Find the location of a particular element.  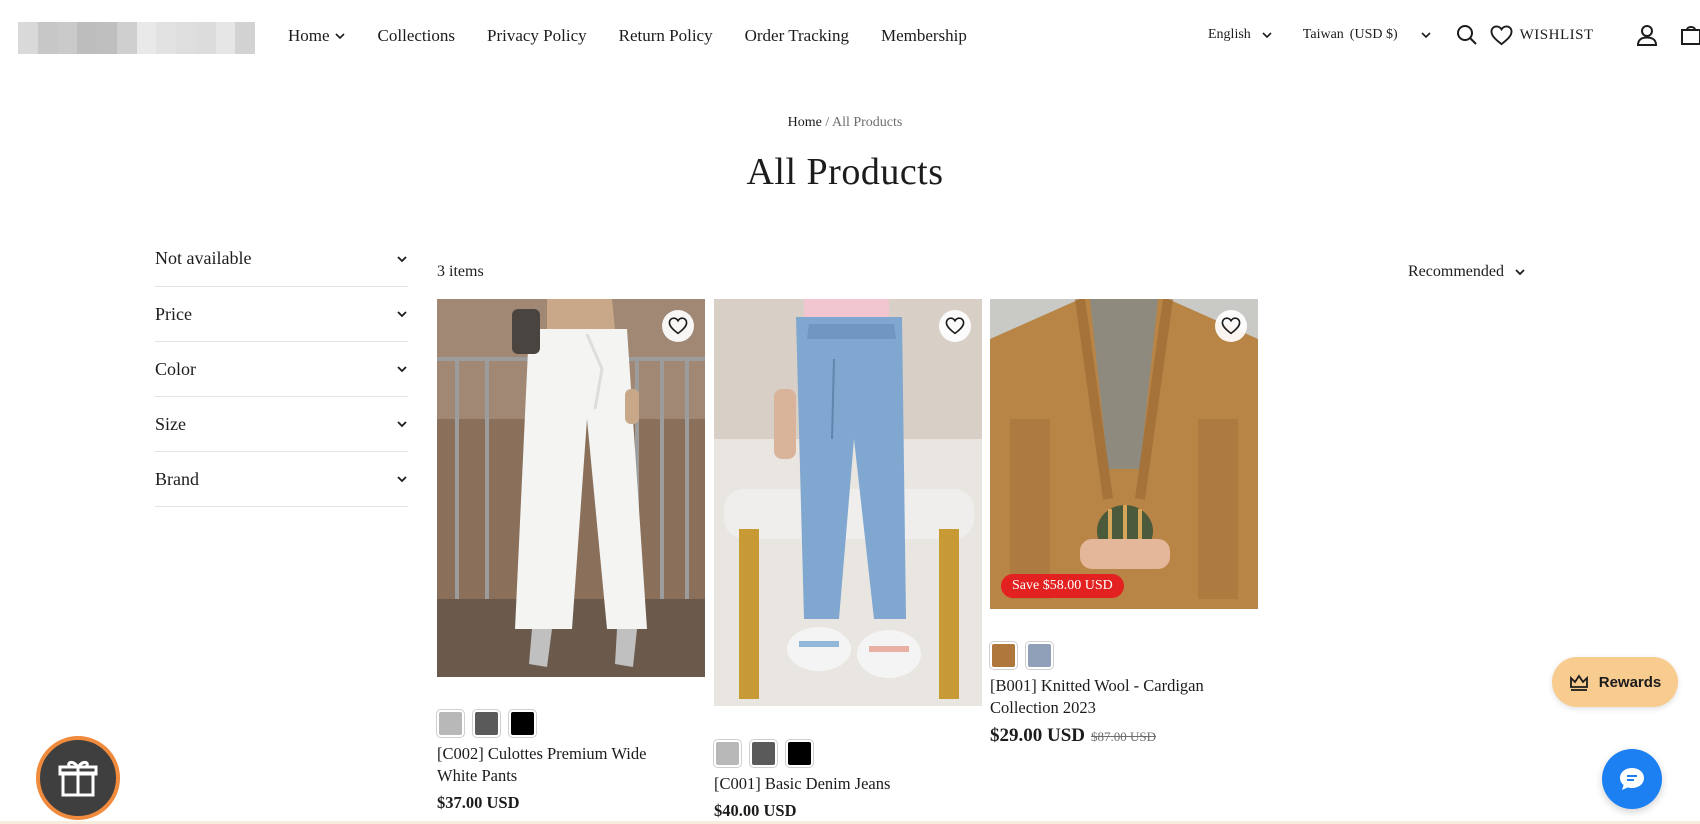

compare-at-price: $87.00 USD is located at coordinates (1124, 736).